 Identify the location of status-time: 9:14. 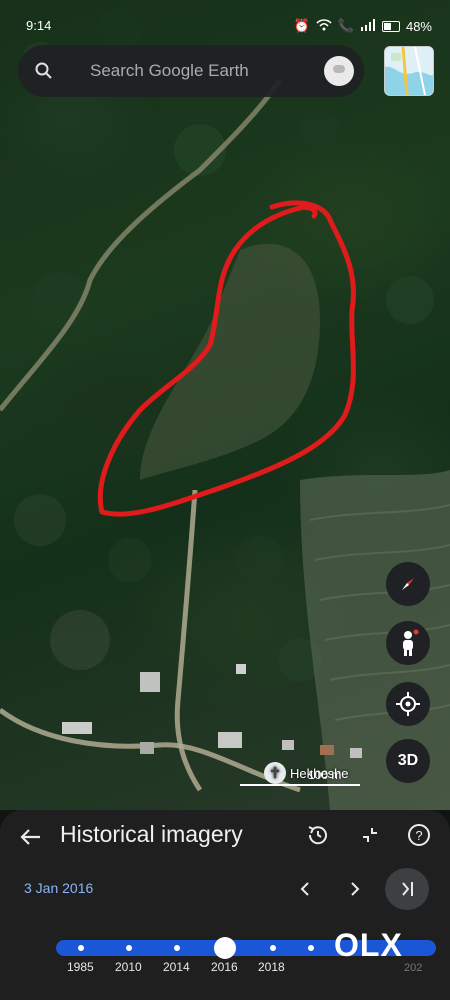
(39, 25).